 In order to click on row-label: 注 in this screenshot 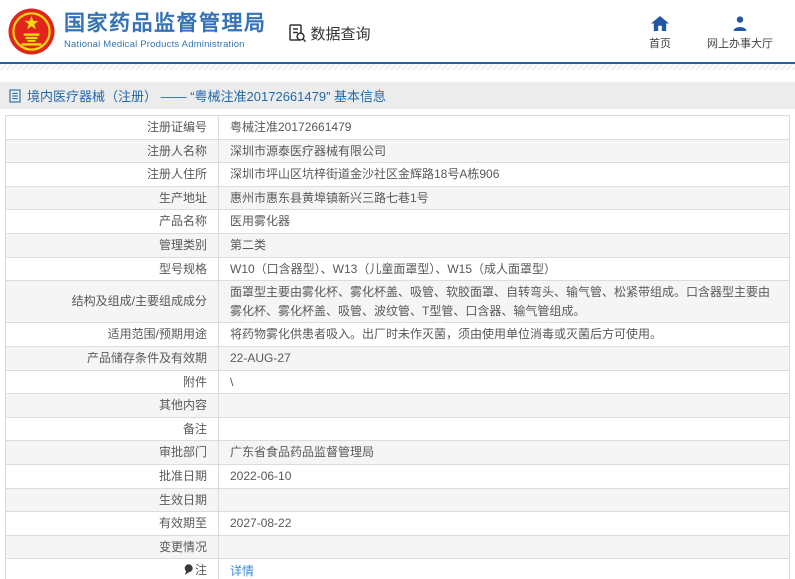, I will do `click(112, 568)`.